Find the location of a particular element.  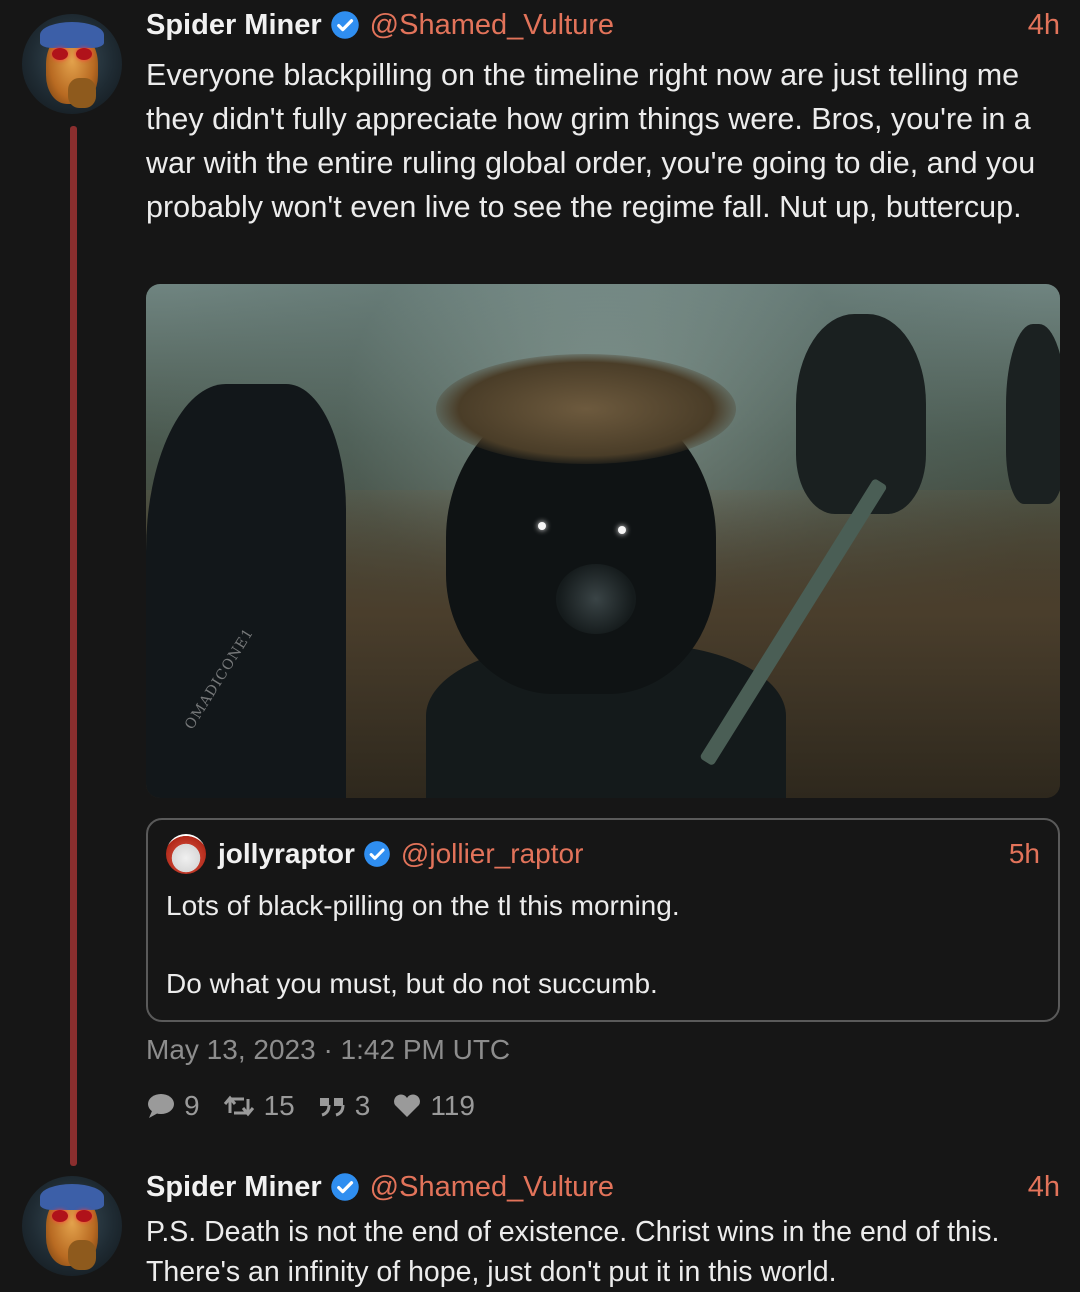

quoted-tweet-header: jollyraptor @jollier_raptor 5h is located at coordinates (603, 854).